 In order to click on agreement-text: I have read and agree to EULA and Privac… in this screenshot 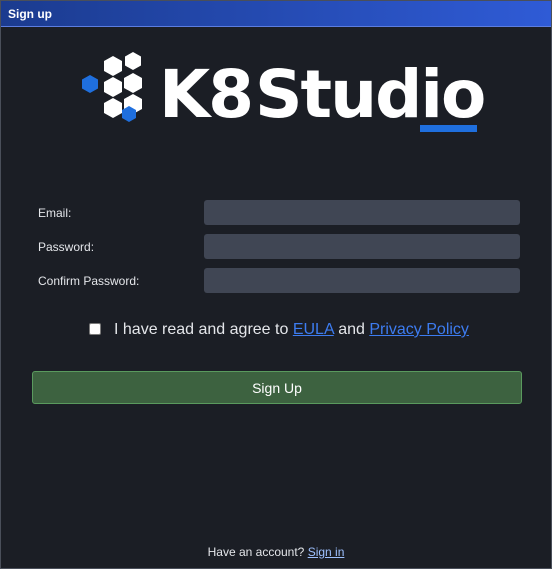, I will do `click(291, 330)`.